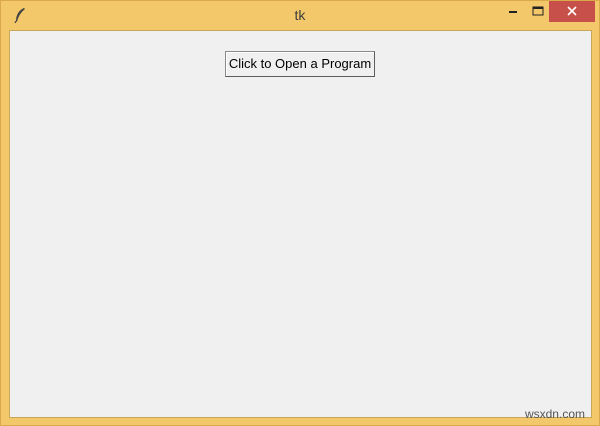 The width and height of the screenshot is (600, 426). I want to click on close-button, so click(572, 11).